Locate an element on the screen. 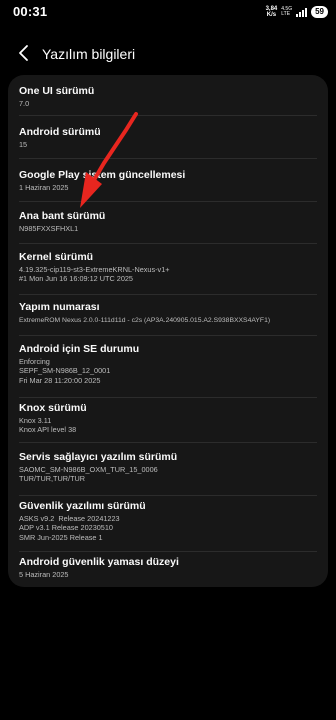 Image resolution: width=336 pixels, height=720 pixels. list-item-one-ui-version: One UI sürümü 7.0 is located at coordinates (168, 95).